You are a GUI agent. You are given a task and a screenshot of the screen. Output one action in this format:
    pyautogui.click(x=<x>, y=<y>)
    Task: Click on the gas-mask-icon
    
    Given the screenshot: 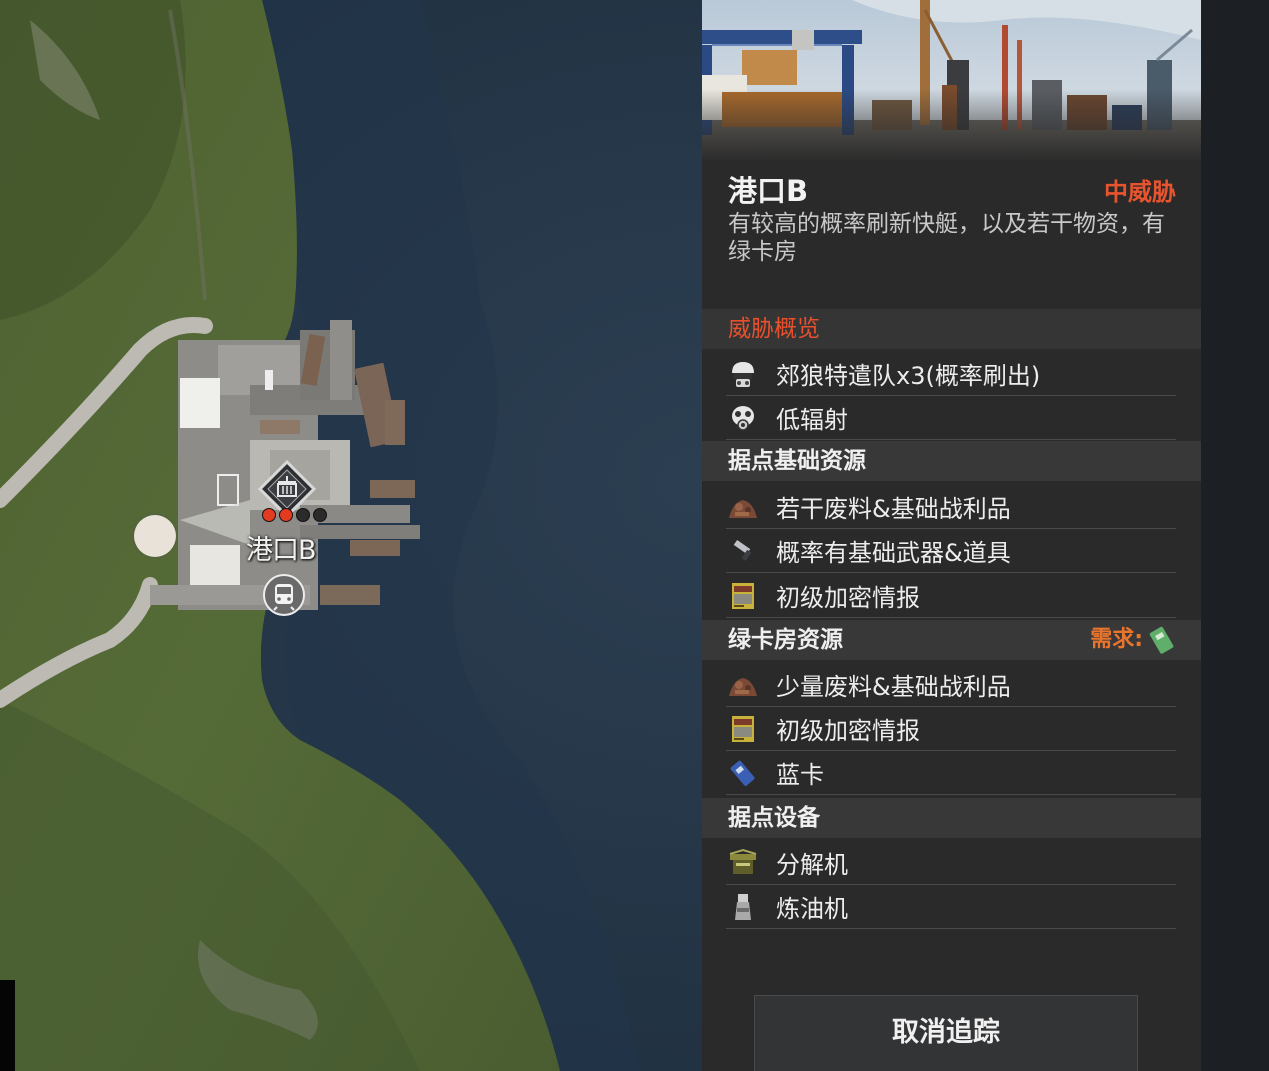 What is the action you would take?
    pyautogui.click(x=743, y=418)
    